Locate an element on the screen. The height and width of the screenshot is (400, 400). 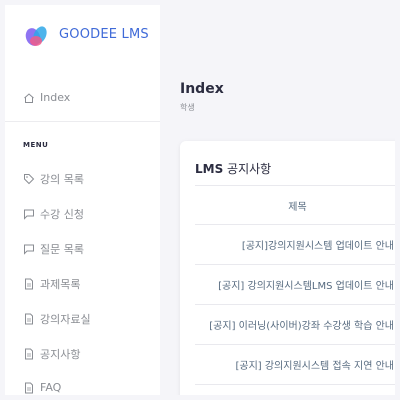
card-title: LMS 공지사항 is located at coordinates (233, 168).